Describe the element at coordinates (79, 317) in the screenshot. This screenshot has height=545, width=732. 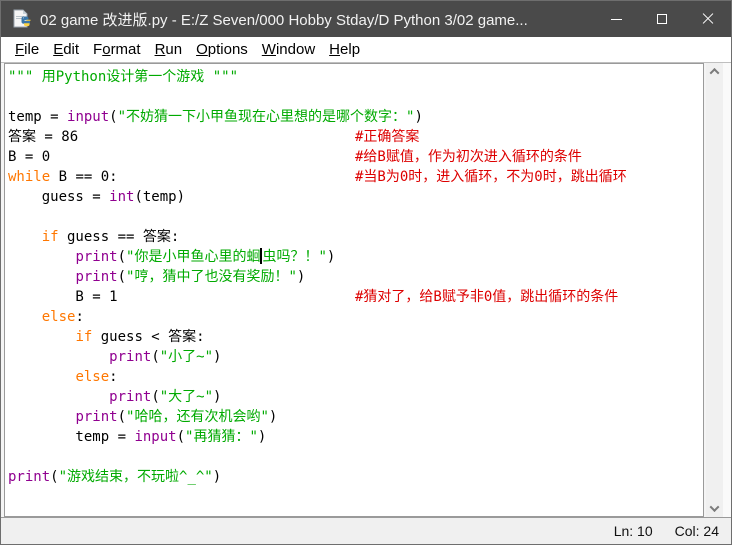
I see `code-token-pl: :` at that location.